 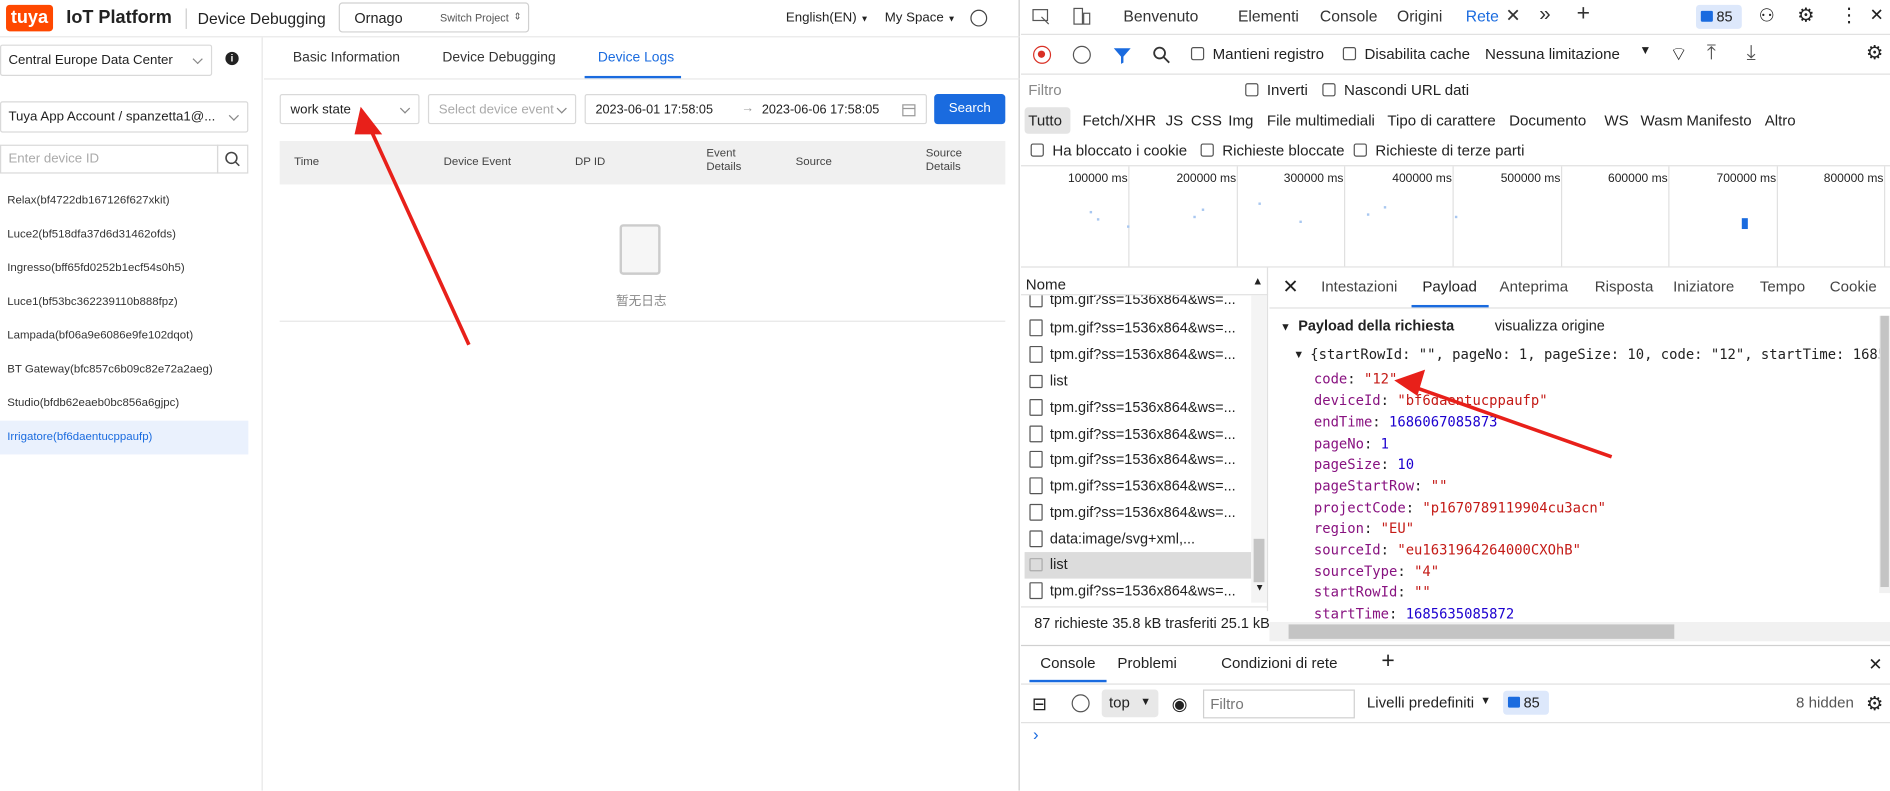 I want to click on payload-field: endTime: 1686067085873, so click(x=1406, y=421).